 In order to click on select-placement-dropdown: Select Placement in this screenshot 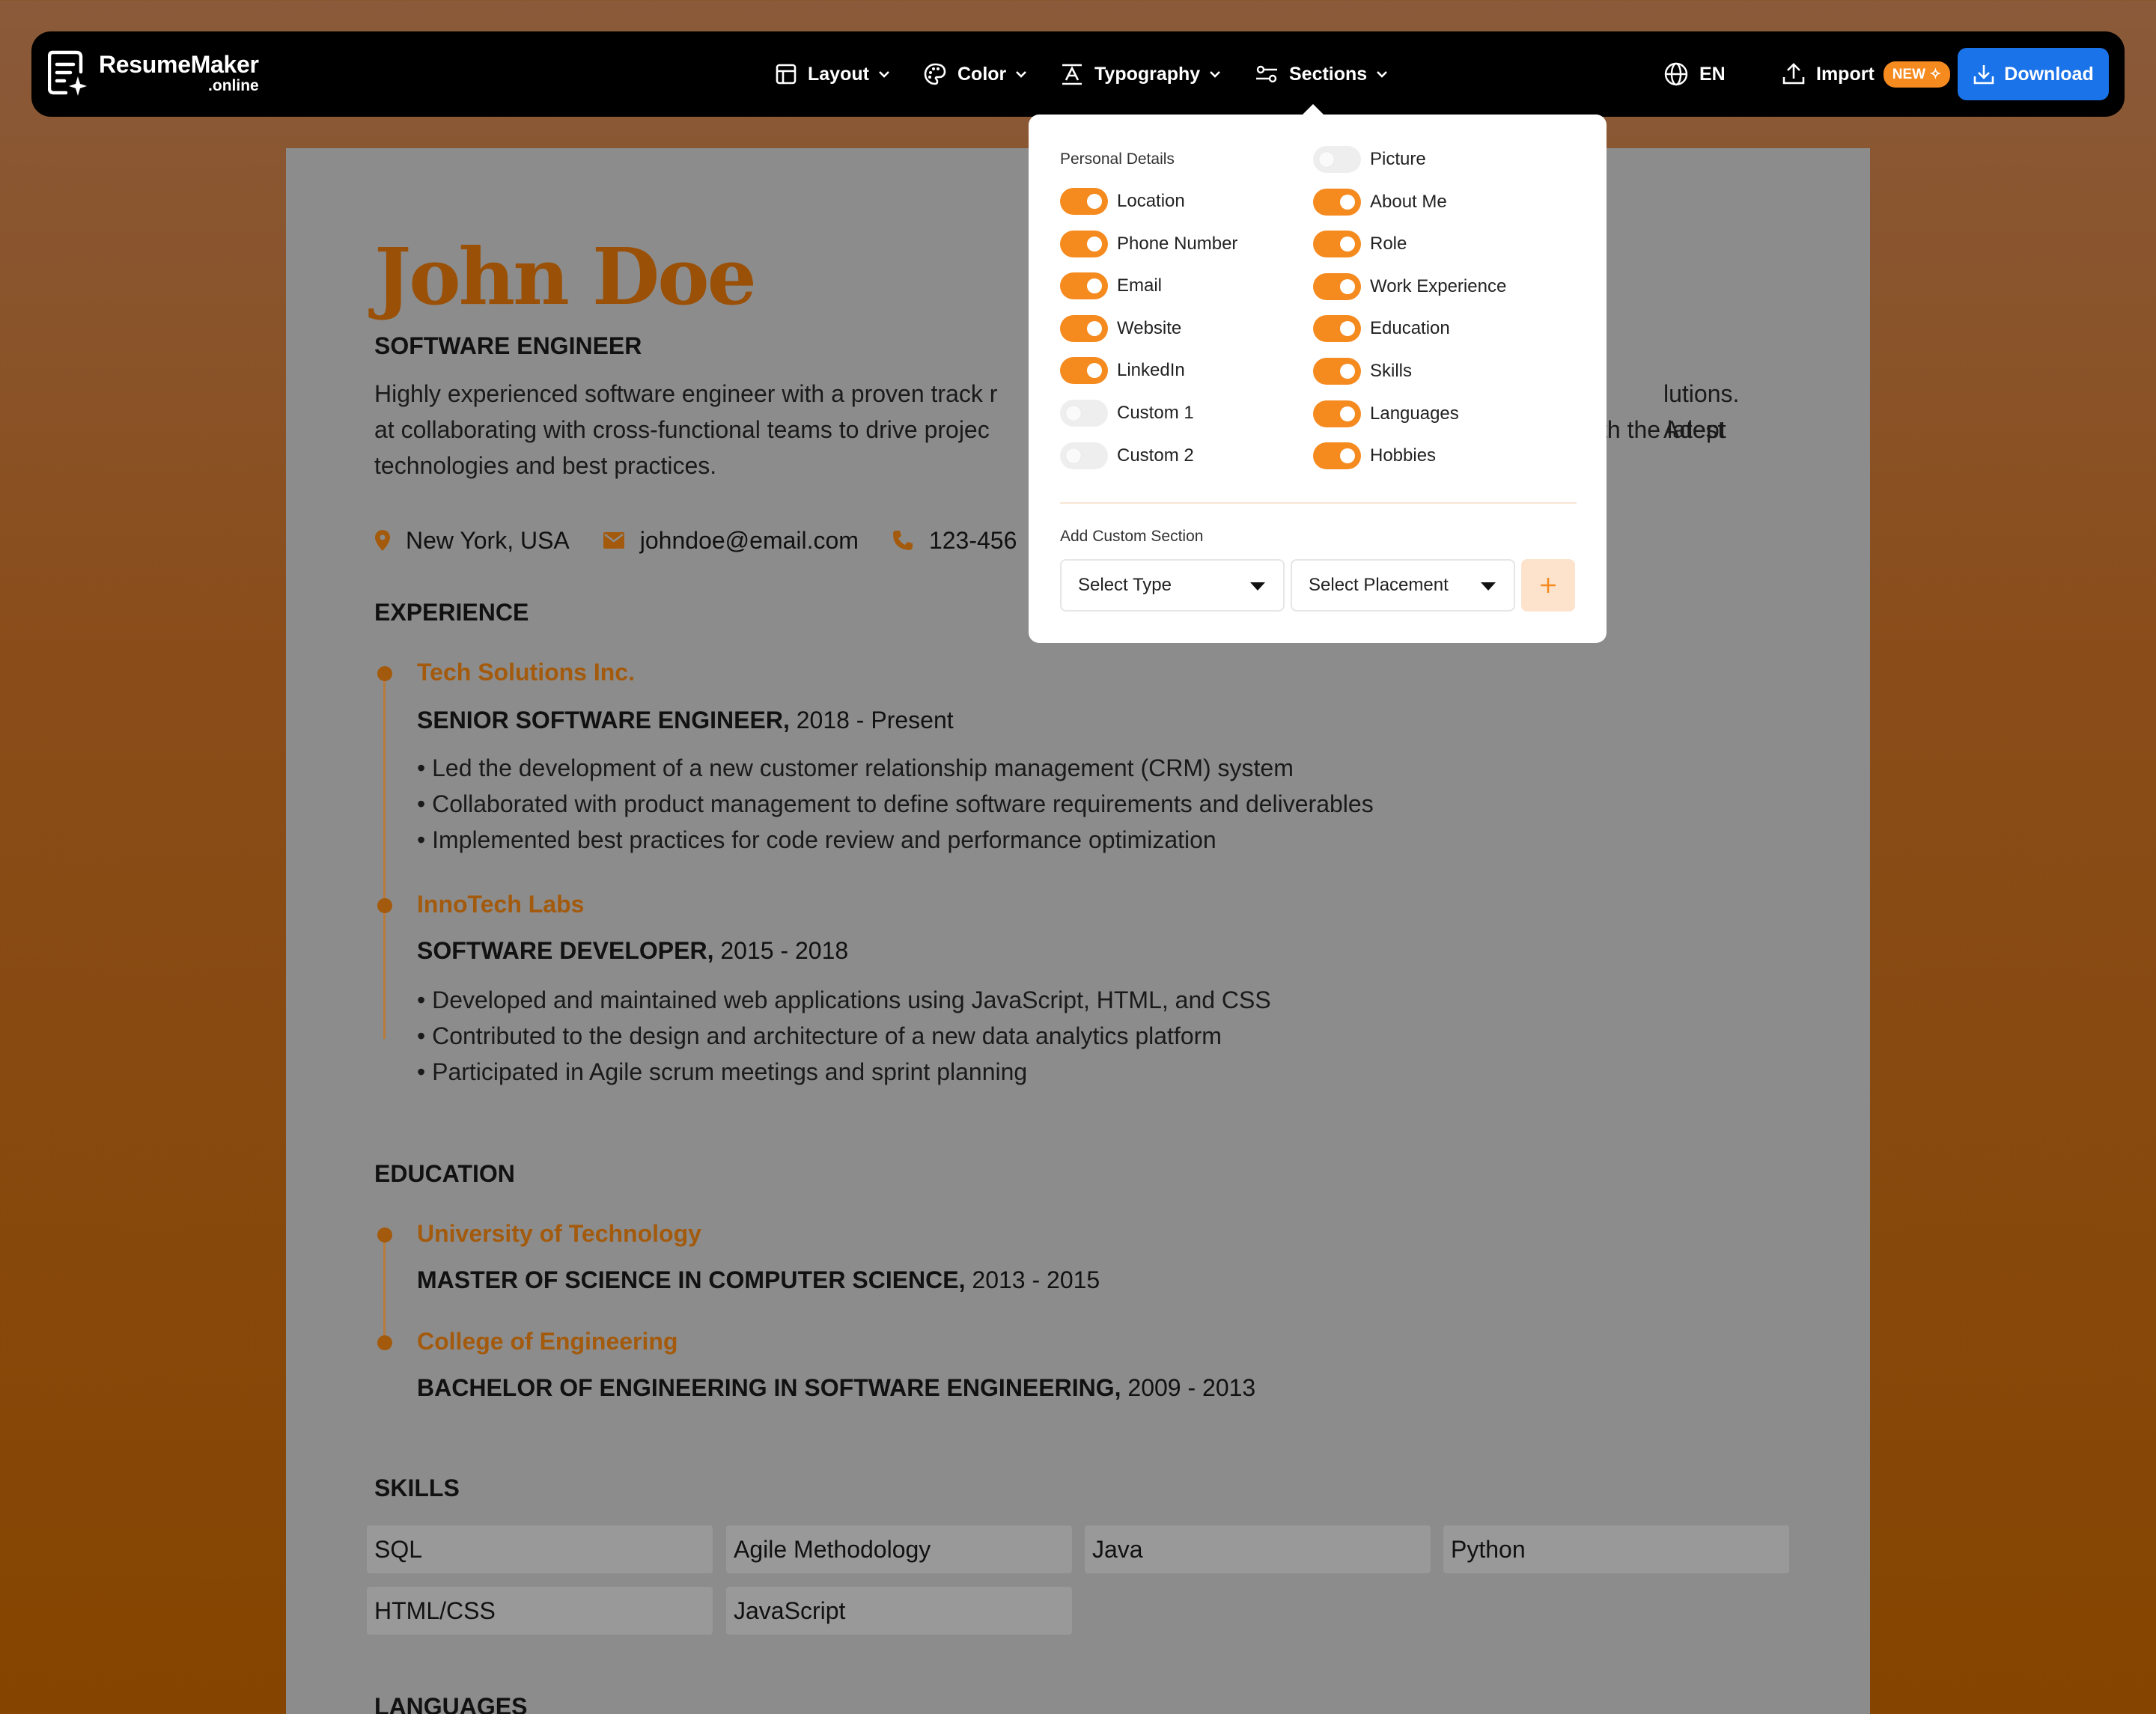, I will do `click(1403, 585)`.